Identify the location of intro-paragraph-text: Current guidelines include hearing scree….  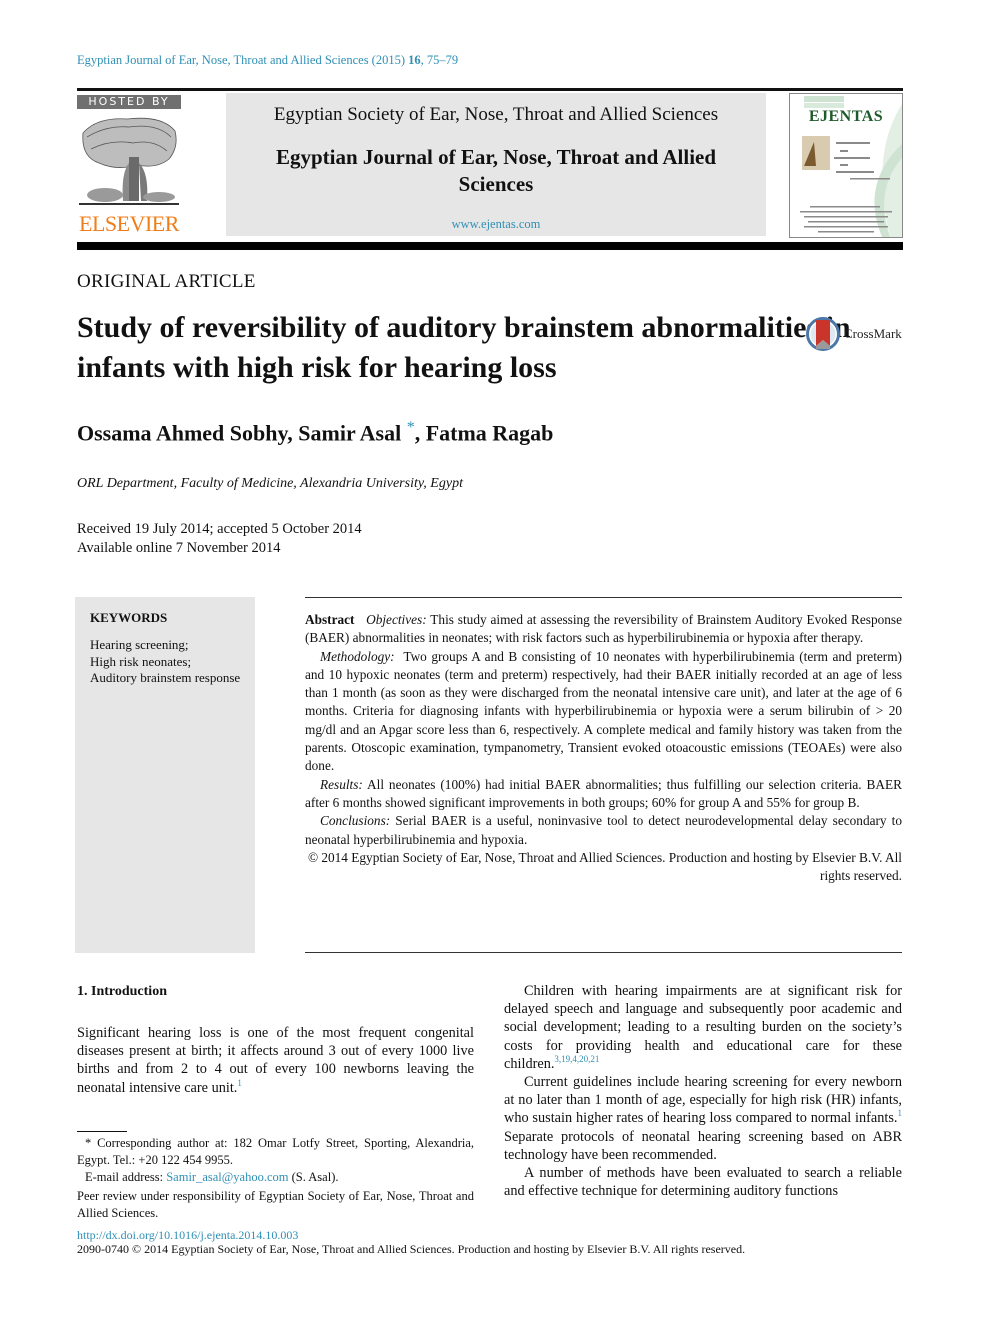
(703, 1100).